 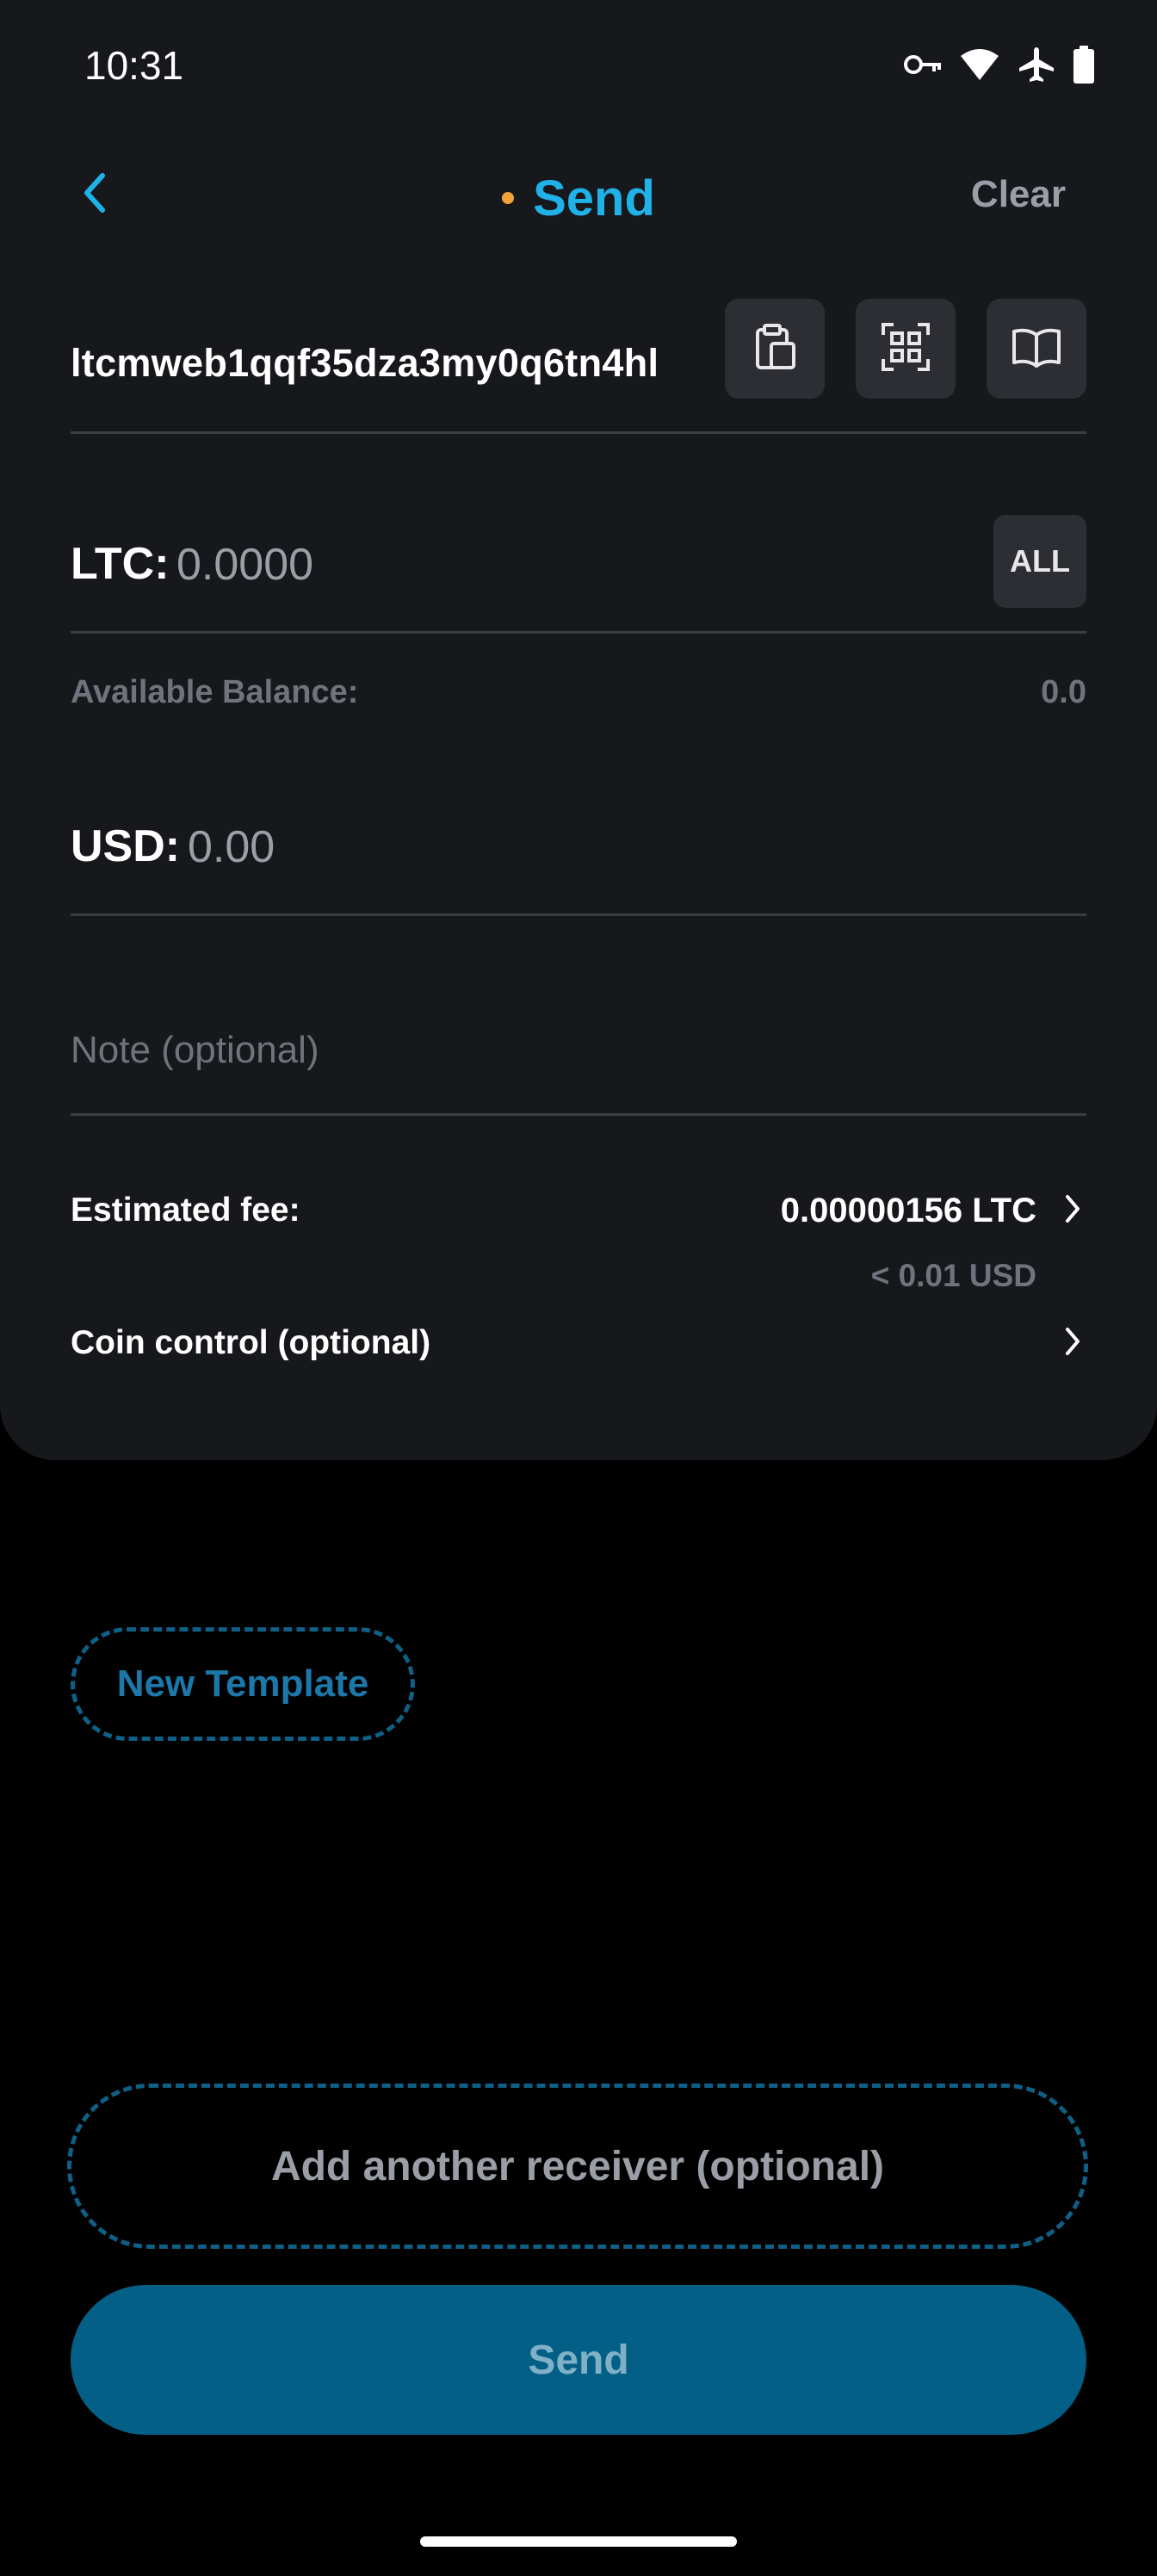 I want to click on paste-icon, so click(x=775, y=349).